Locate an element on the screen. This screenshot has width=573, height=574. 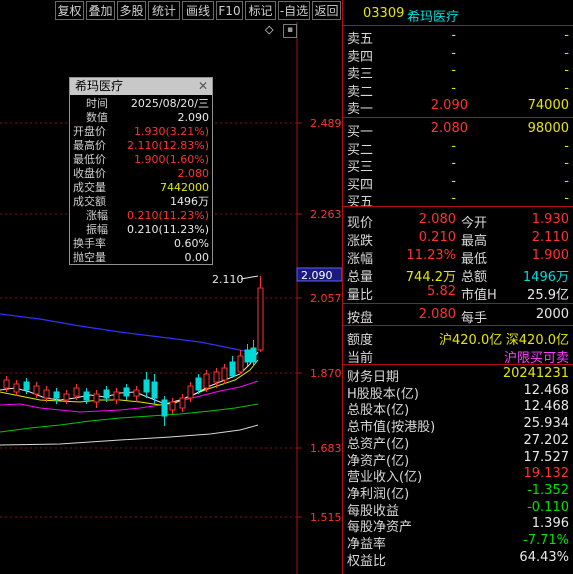
order-level-label: 买五 is located at coordinates (360, 202).